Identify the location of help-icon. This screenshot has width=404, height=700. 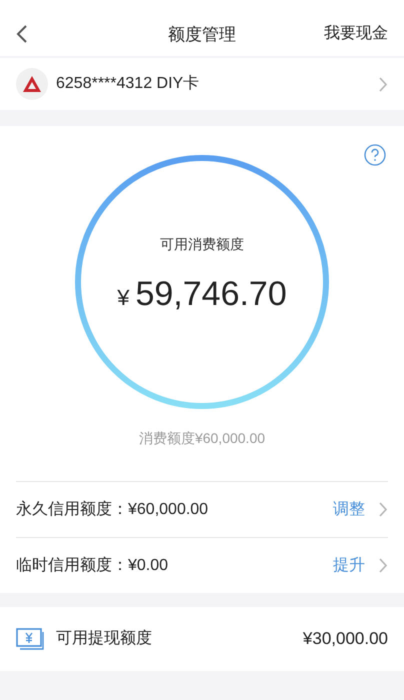
(375, 155).